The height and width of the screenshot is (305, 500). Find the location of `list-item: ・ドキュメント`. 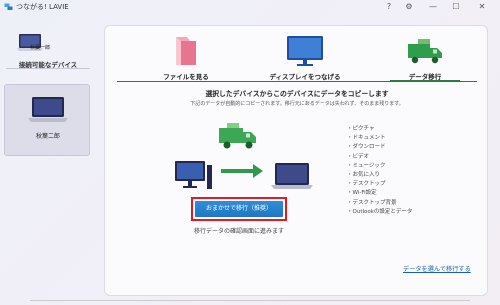

list-item: ・ドキュメント is located at coordinates (366, 138).